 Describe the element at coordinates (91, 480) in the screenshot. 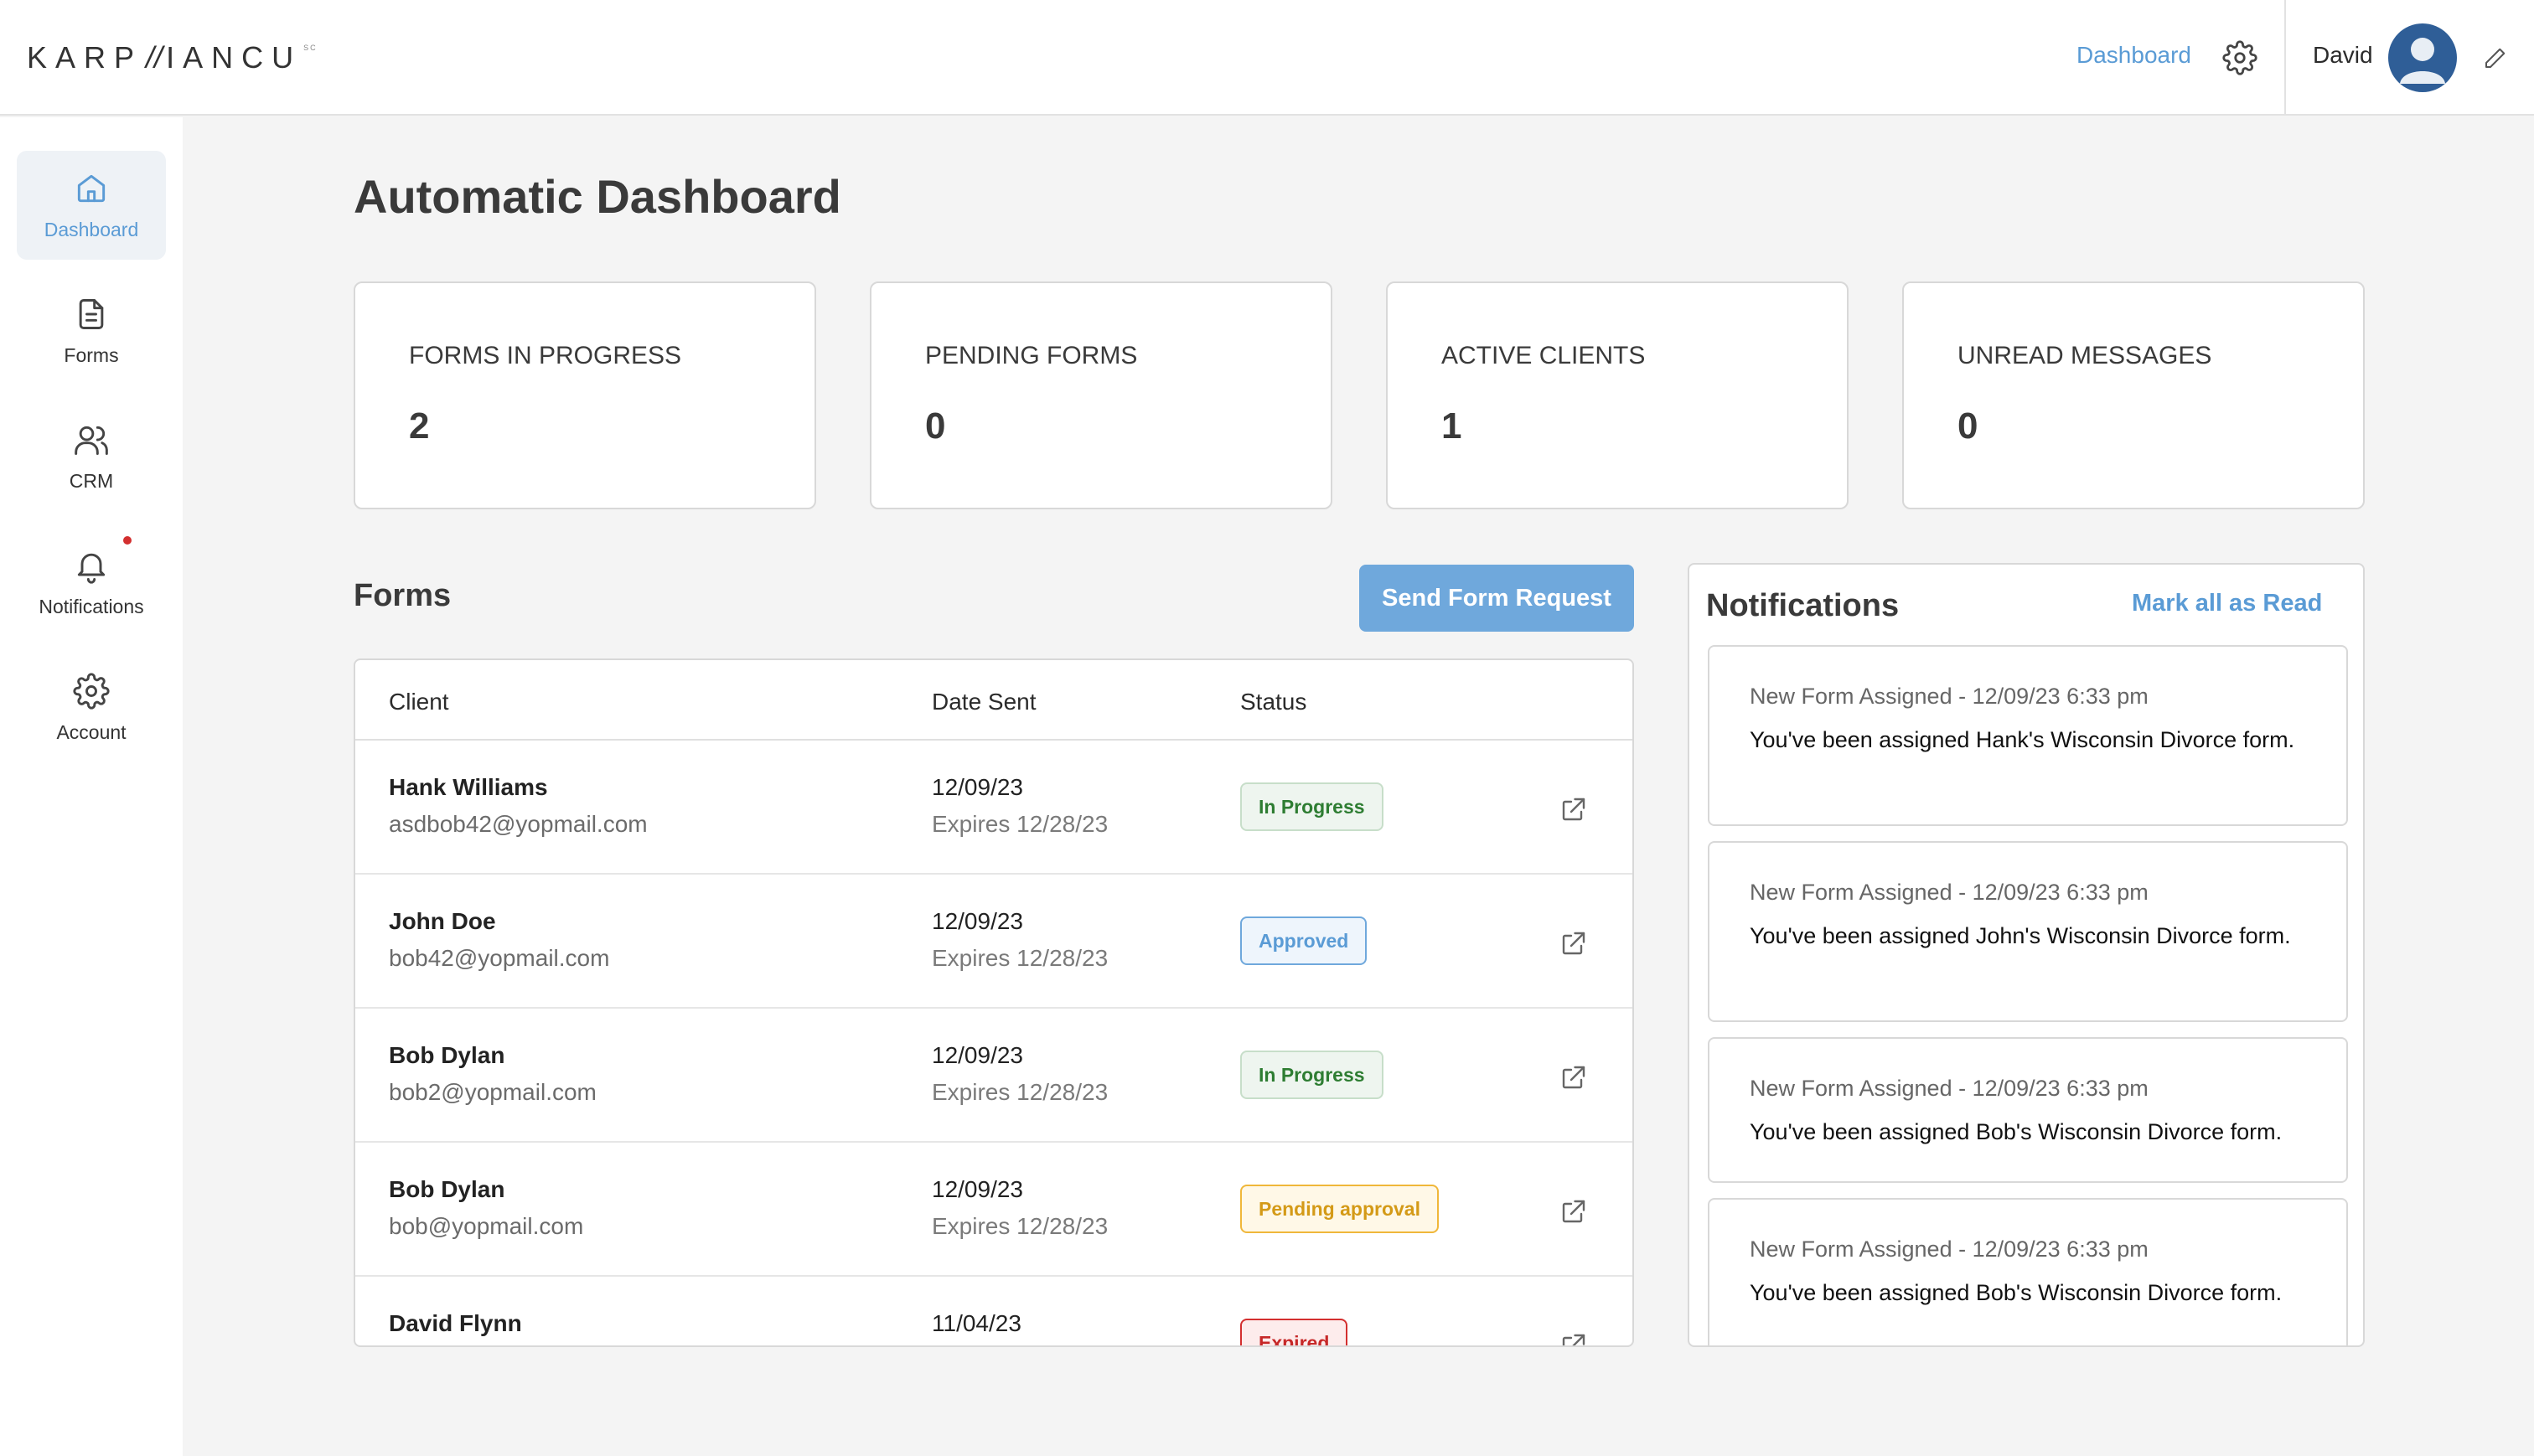

I see `sidebar-item-label: CRM` at that location.